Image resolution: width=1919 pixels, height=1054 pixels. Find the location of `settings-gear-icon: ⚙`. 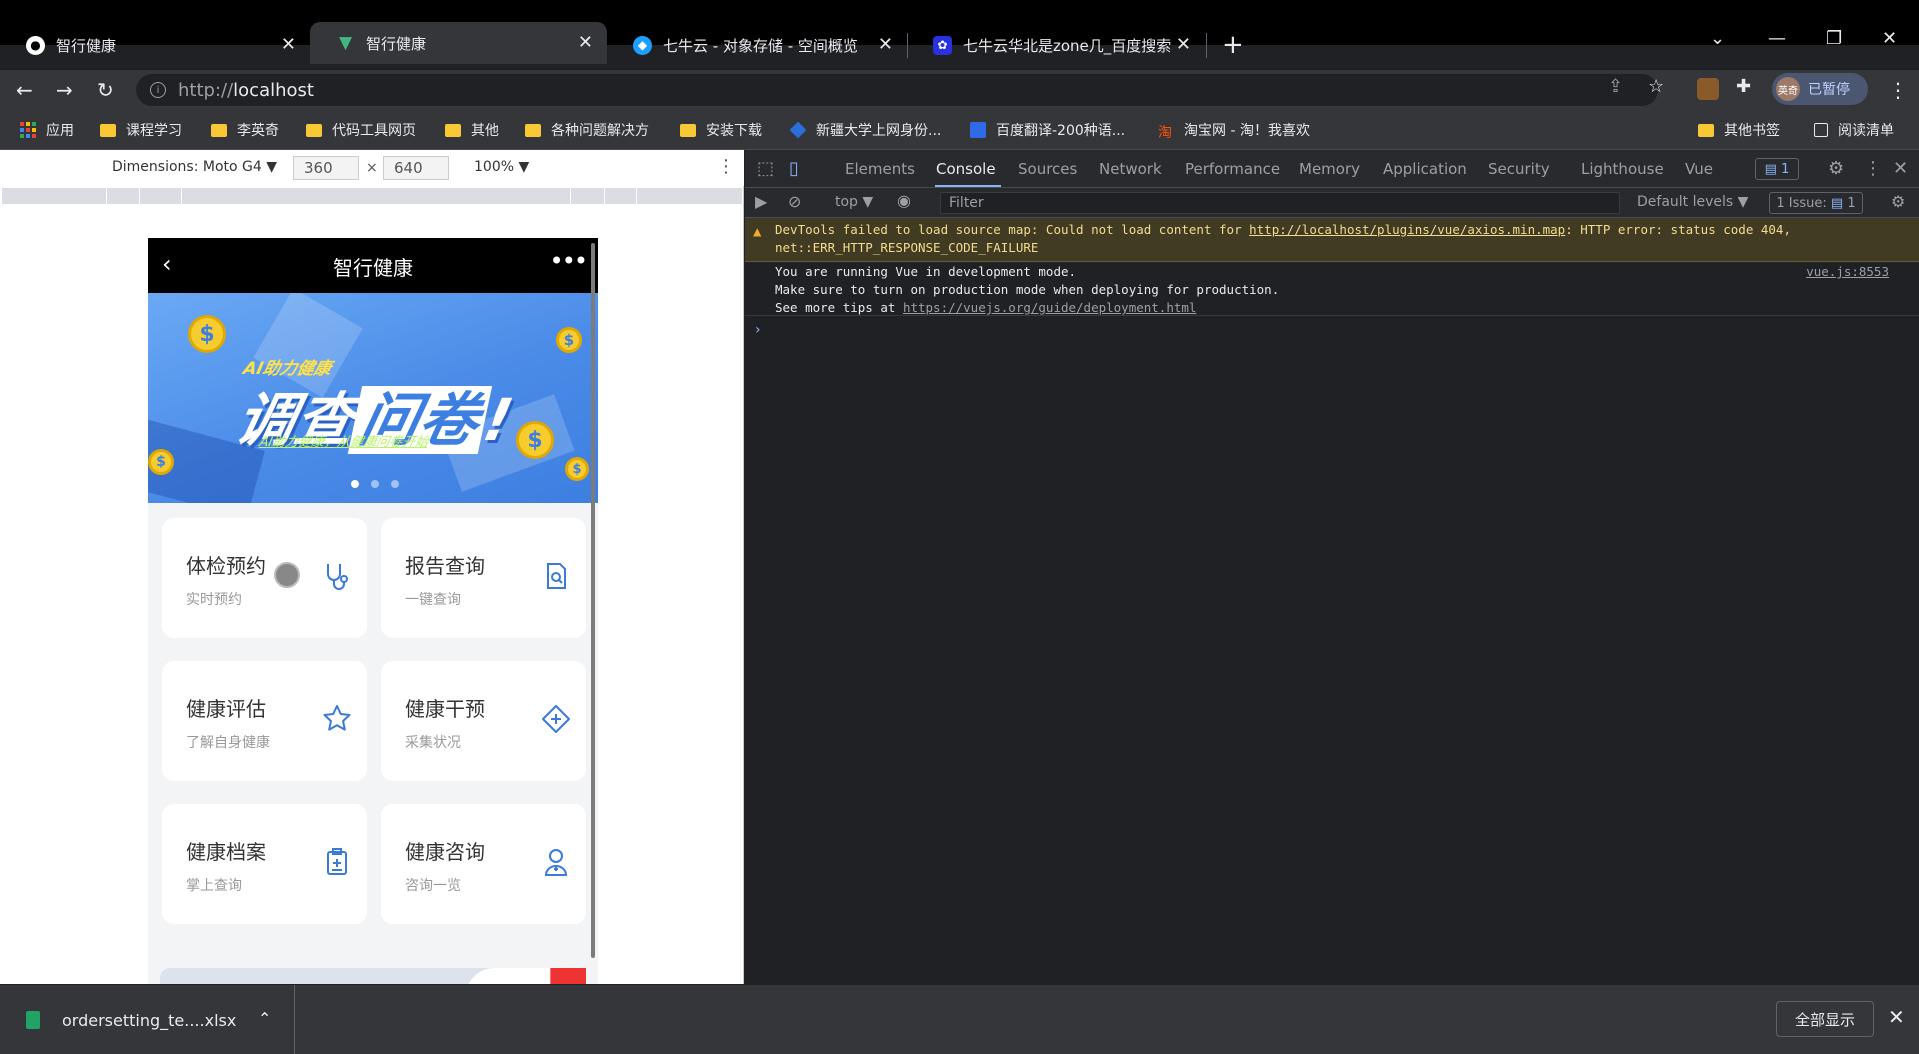

settings-gear-icon: ⚙ is located at coordinates (1836, 168).